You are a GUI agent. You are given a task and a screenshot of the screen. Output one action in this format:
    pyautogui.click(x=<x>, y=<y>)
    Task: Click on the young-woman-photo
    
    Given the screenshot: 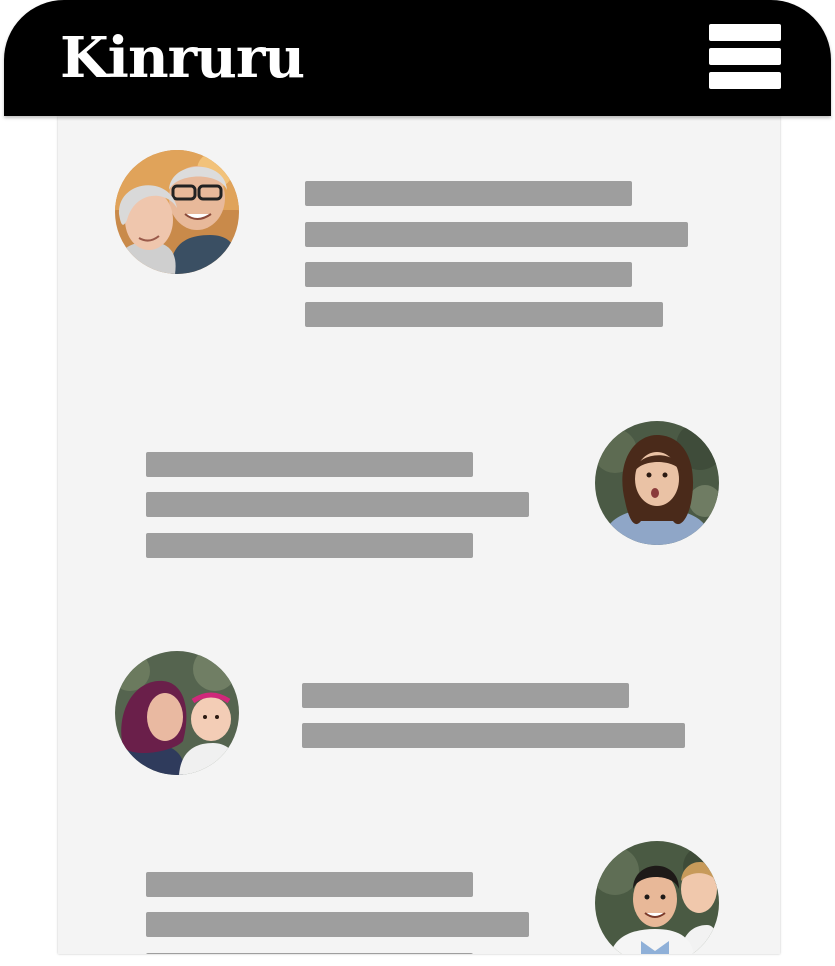 What is the action you would take?
    pyautogui.click(x=657, y=483)
    